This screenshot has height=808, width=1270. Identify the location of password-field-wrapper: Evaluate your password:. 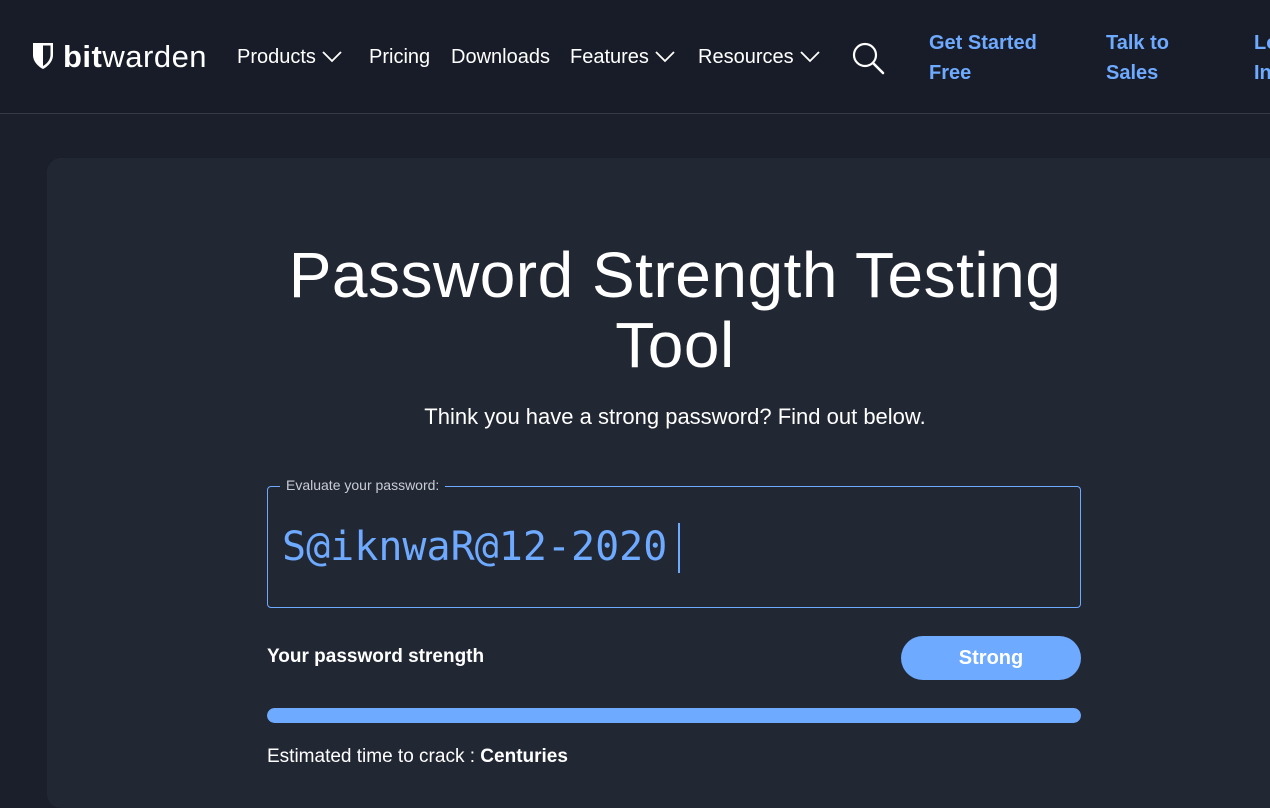
(674, 542).